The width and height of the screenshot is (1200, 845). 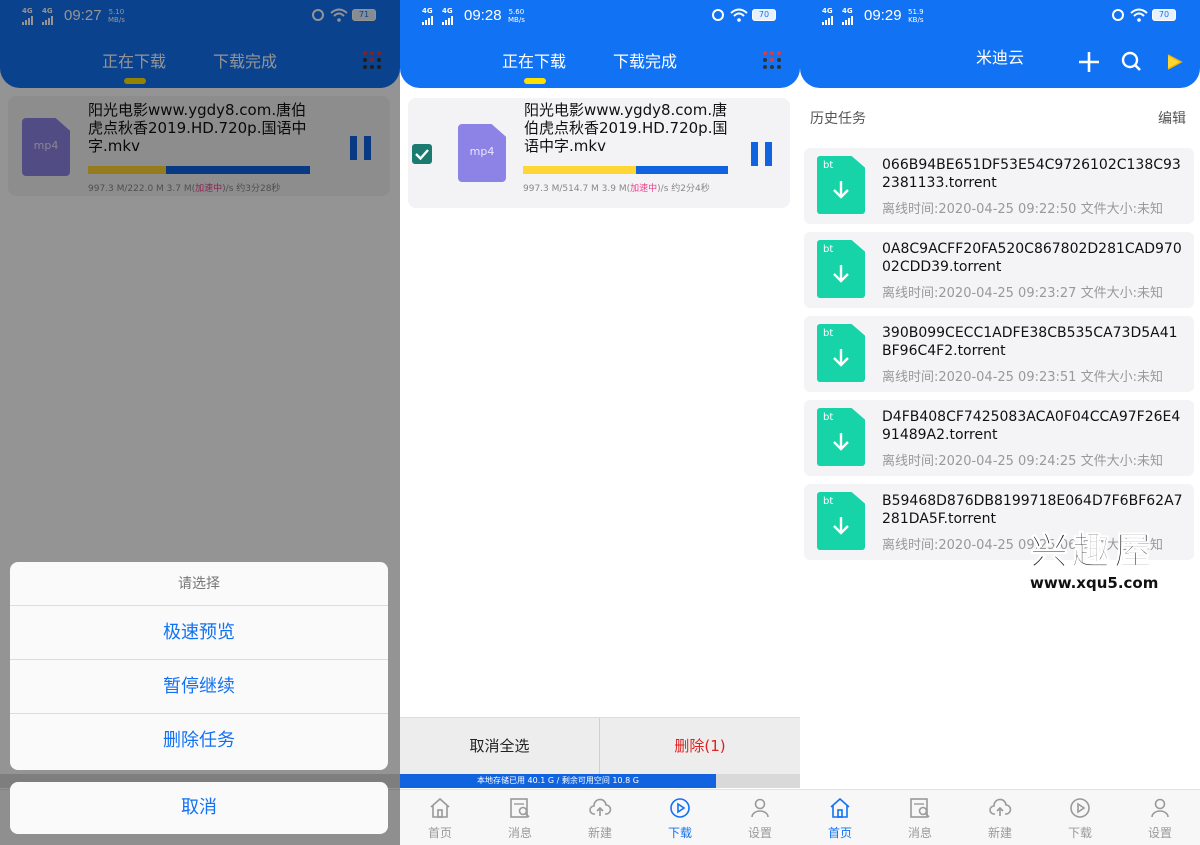 I want to click on action-sheet: 请选择 极速预览 暂停继续 删除任务, so click(x=199, y=666).